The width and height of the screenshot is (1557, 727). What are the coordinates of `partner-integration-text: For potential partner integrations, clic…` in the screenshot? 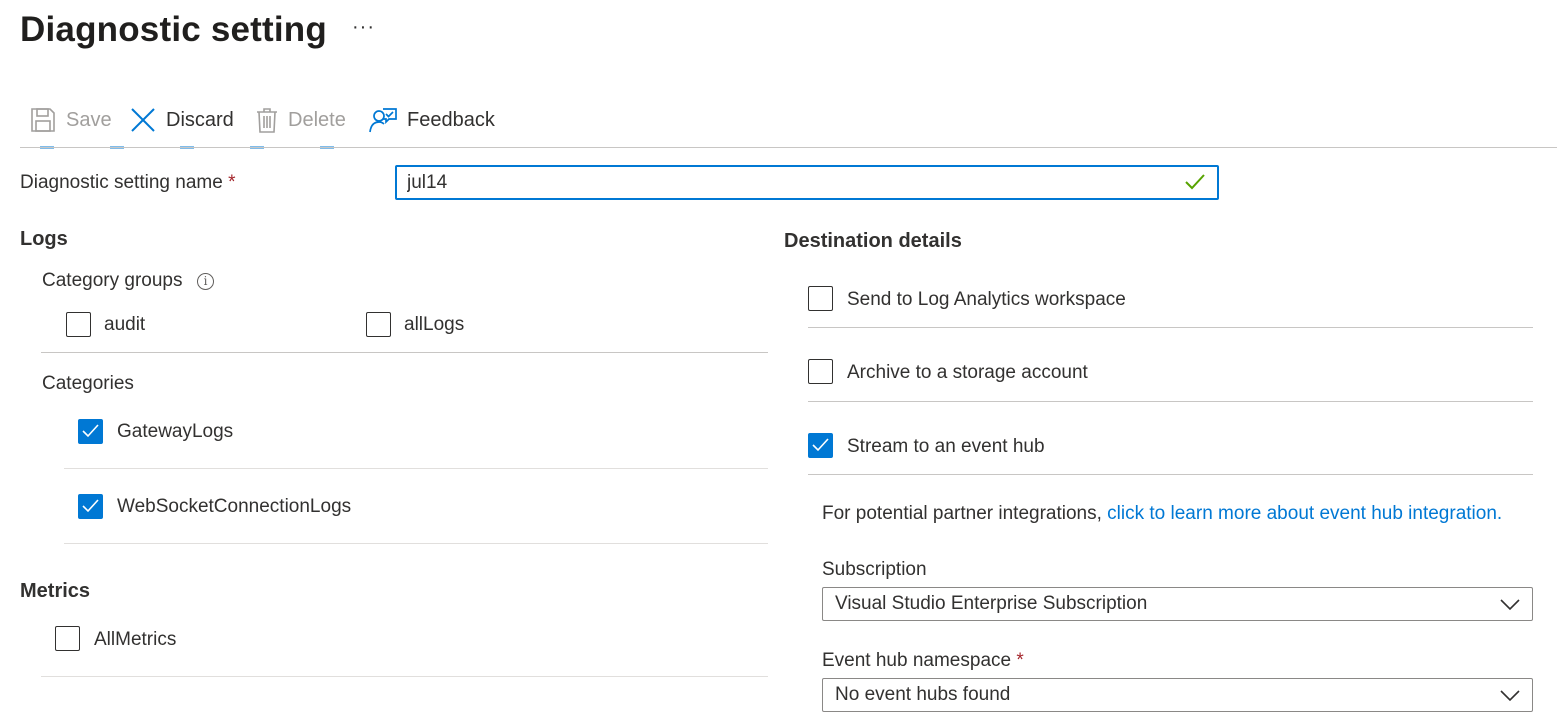 It's located at (1162, 514).